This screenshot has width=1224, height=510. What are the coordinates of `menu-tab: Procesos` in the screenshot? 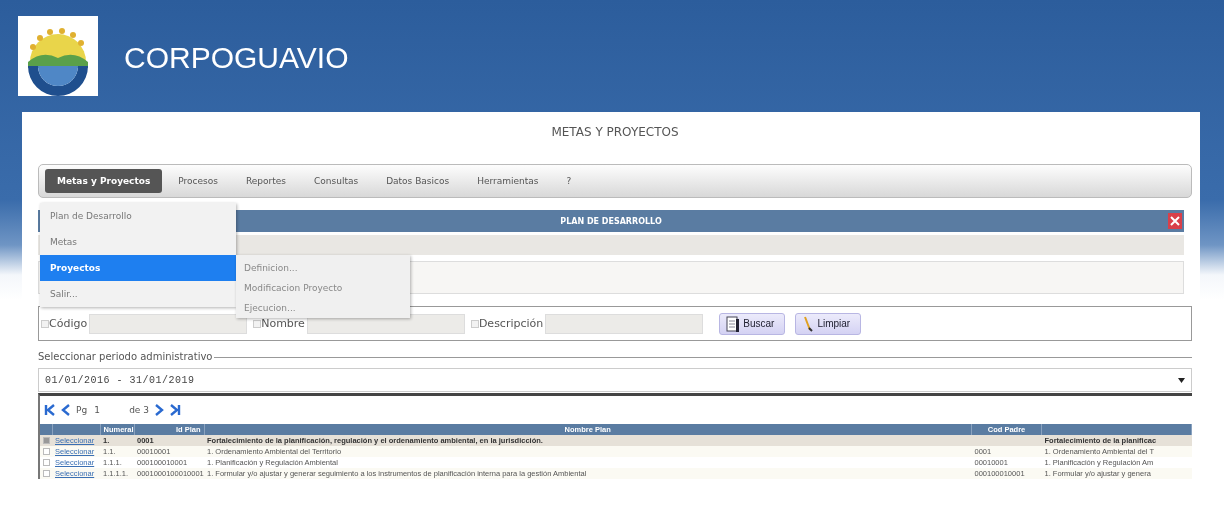 It's located at (198, 181).